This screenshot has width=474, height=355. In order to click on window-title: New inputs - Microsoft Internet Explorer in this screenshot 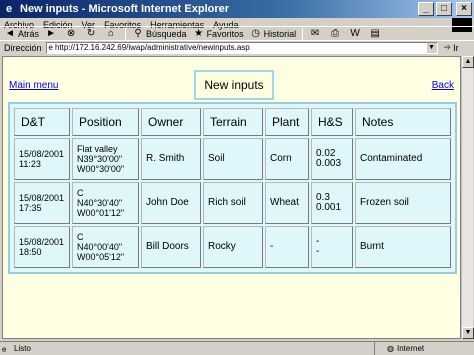, I will do `click(125, 9)`.